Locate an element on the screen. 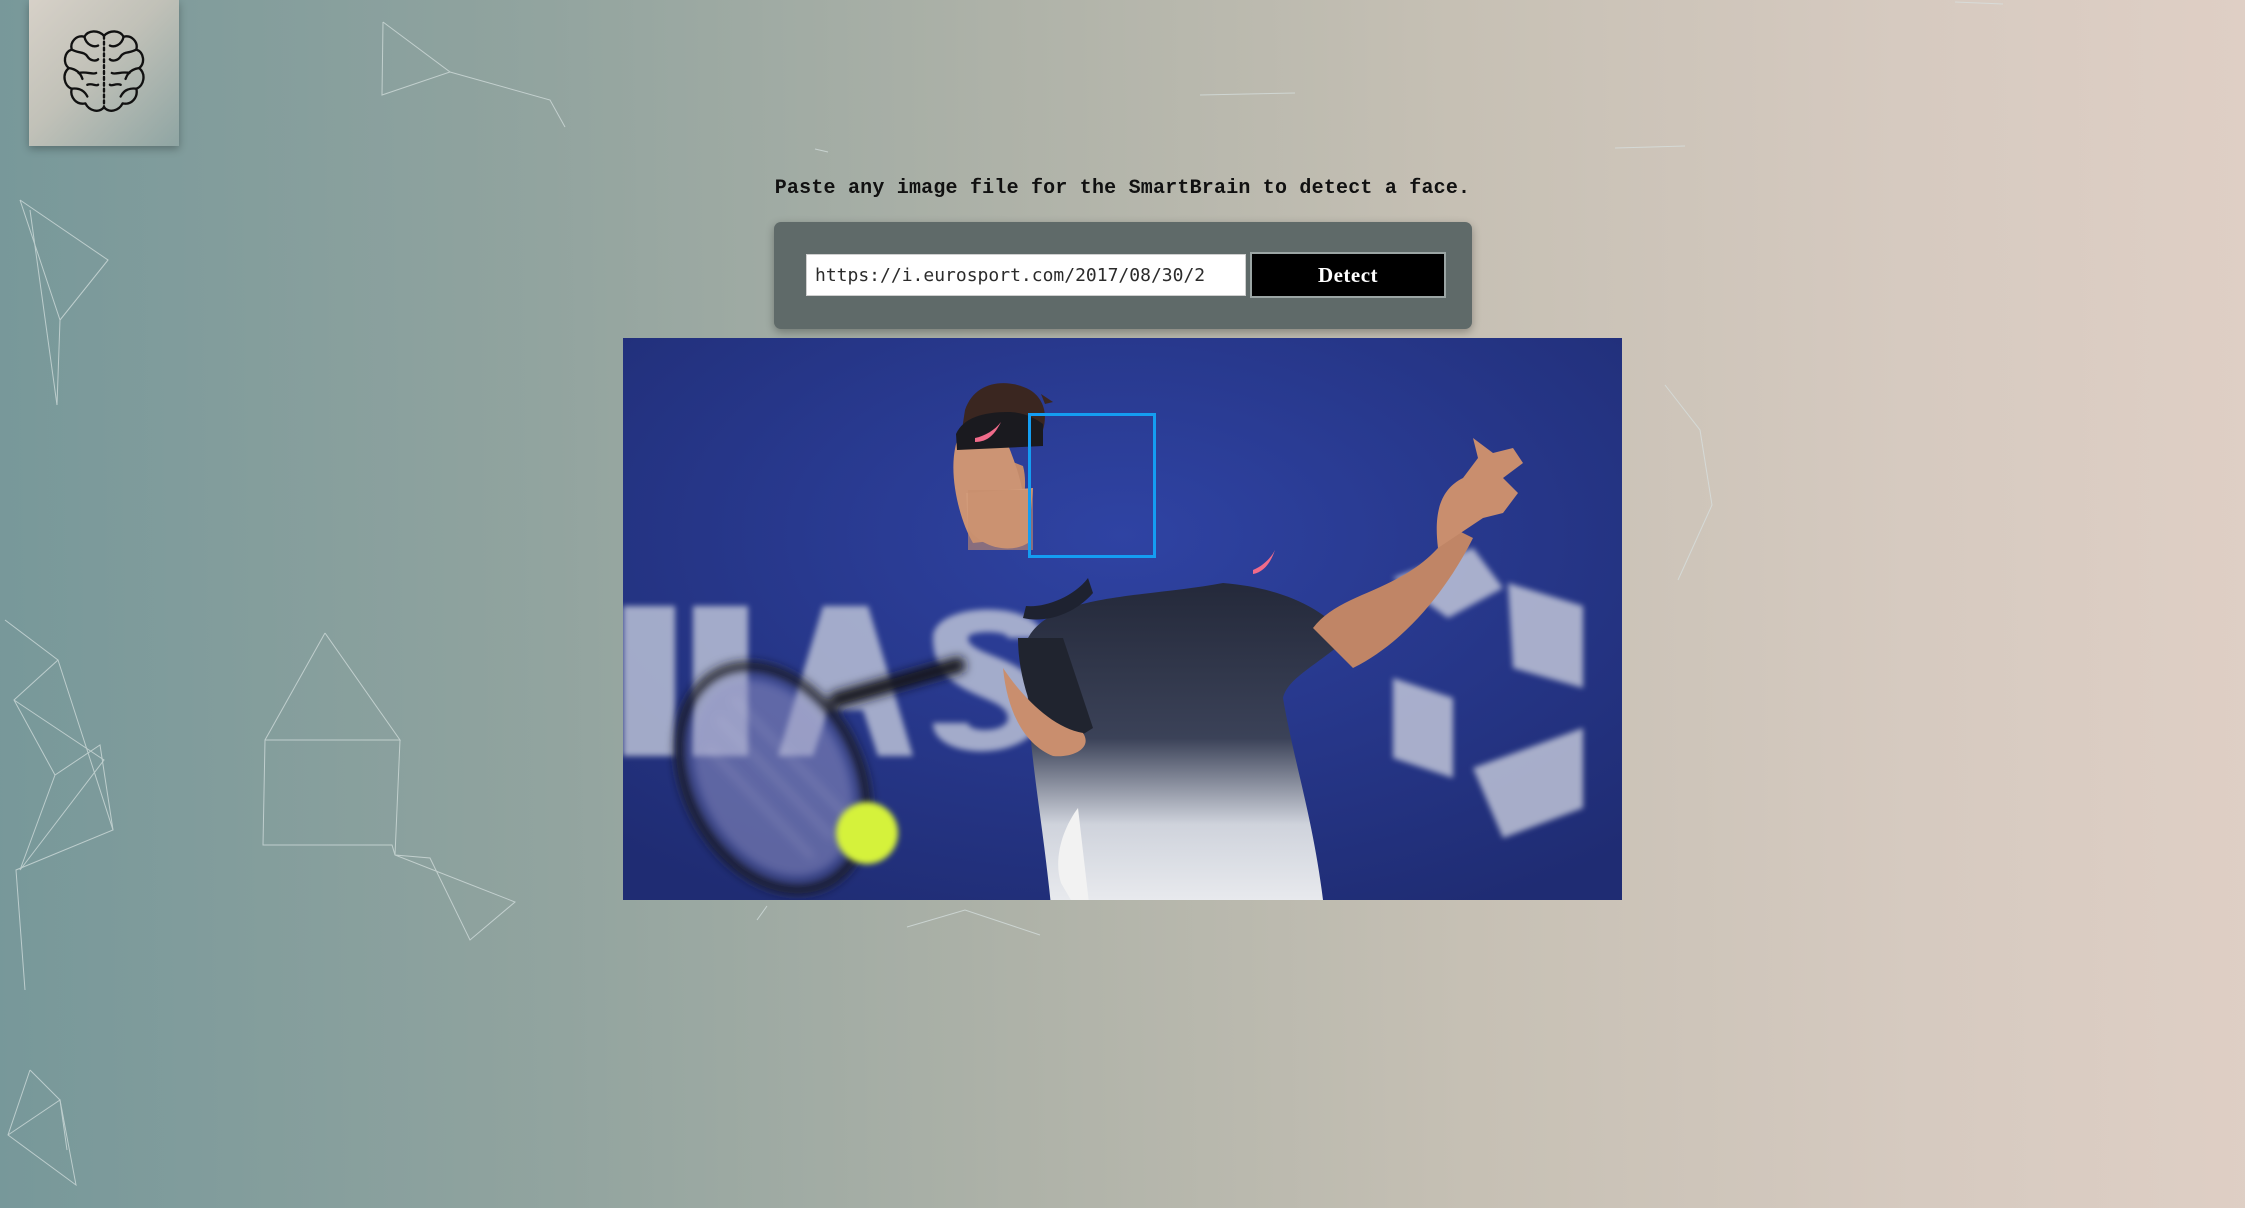 The image size is (2245, 1208). url-form-panel: Detect is located at coordinates (1123, 275).